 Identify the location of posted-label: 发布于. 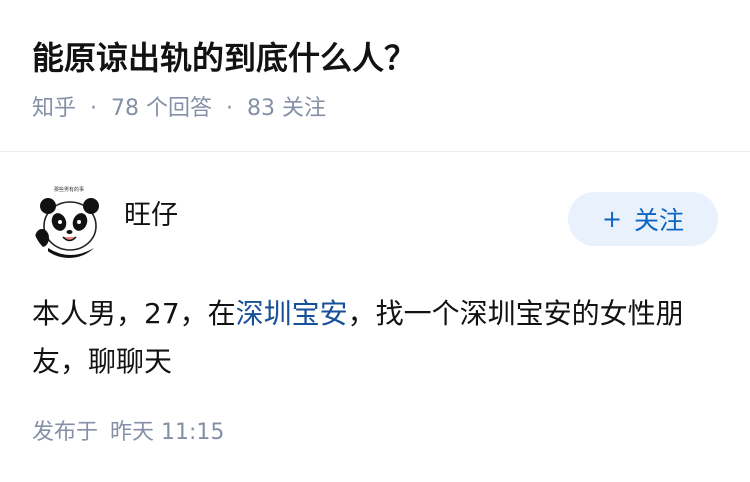
(65, 432).